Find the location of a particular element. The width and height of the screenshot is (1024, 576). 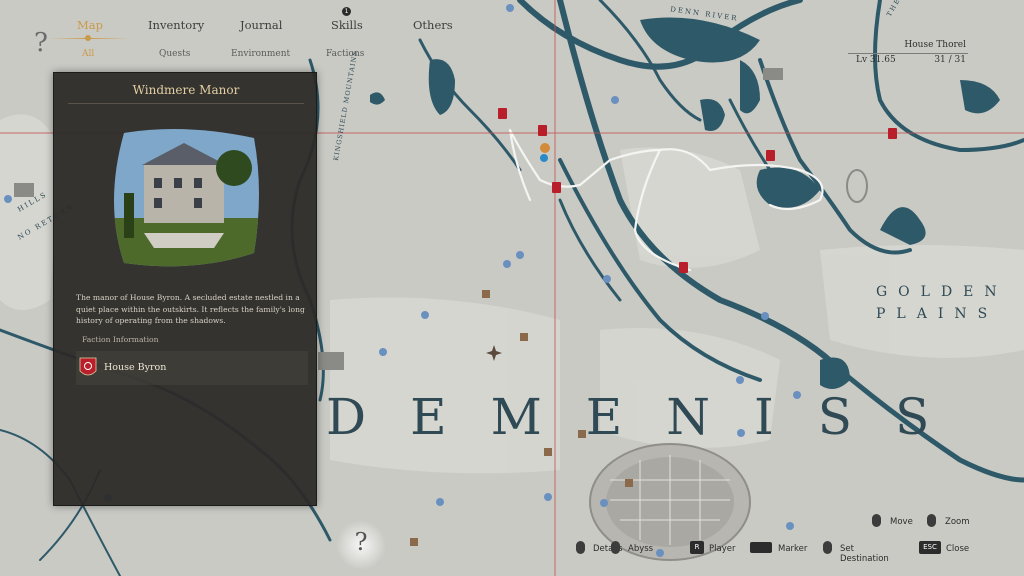

key-r: R is located at coordinates (697, 547).